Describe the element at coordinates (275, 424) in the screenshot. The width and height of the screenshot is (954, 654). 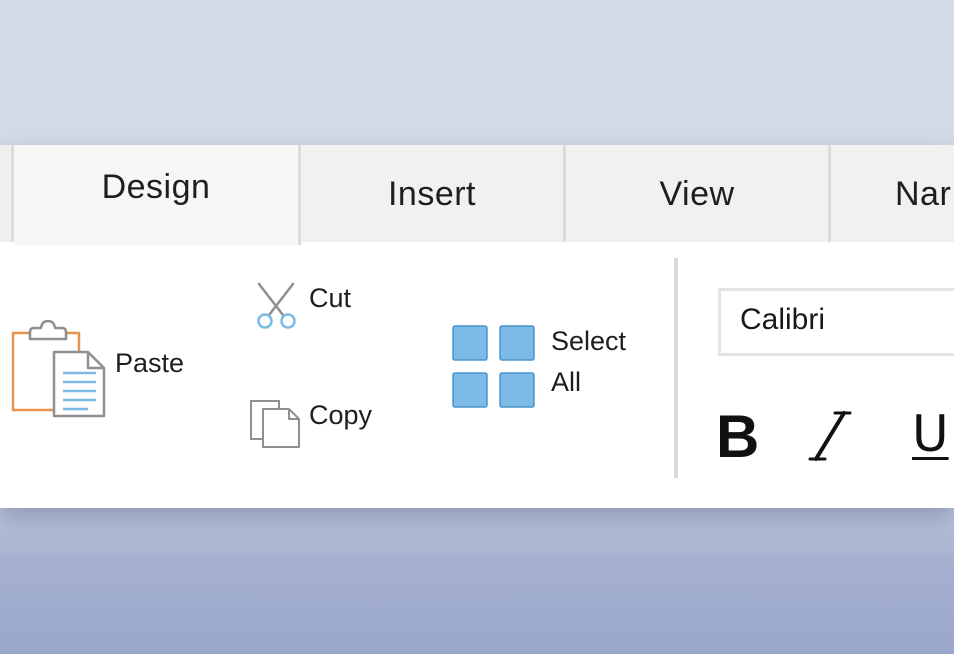
I see `copy-icon` at that location.